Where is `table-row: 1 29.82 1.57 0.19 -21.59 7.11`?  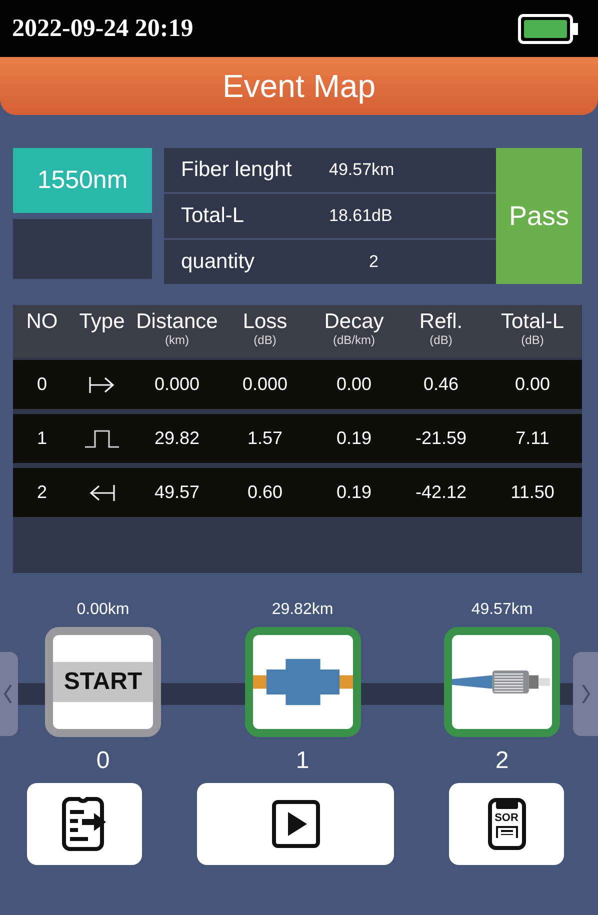
table-row: 1 29.82 1.57 0.19 -21.59 7.11 is located at coordinates (297, 438).